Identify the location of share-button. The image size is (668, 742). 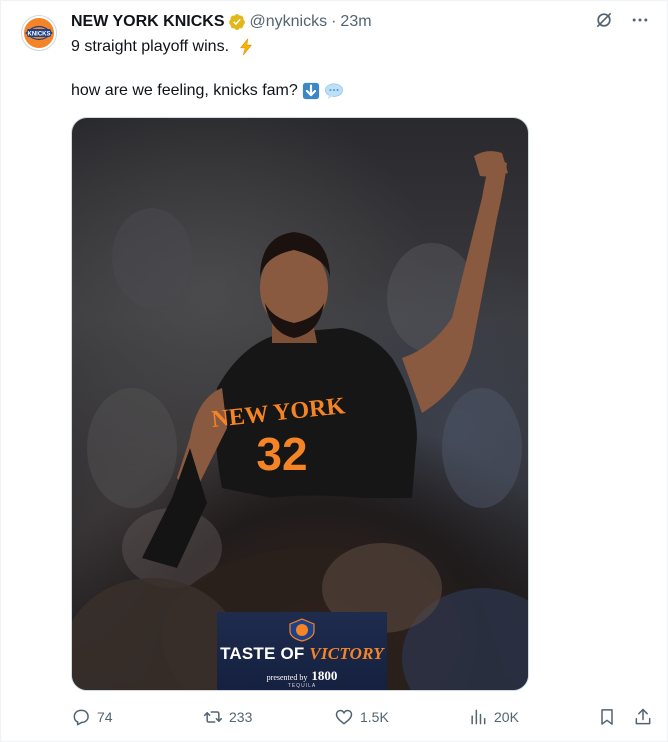
(643, 717).